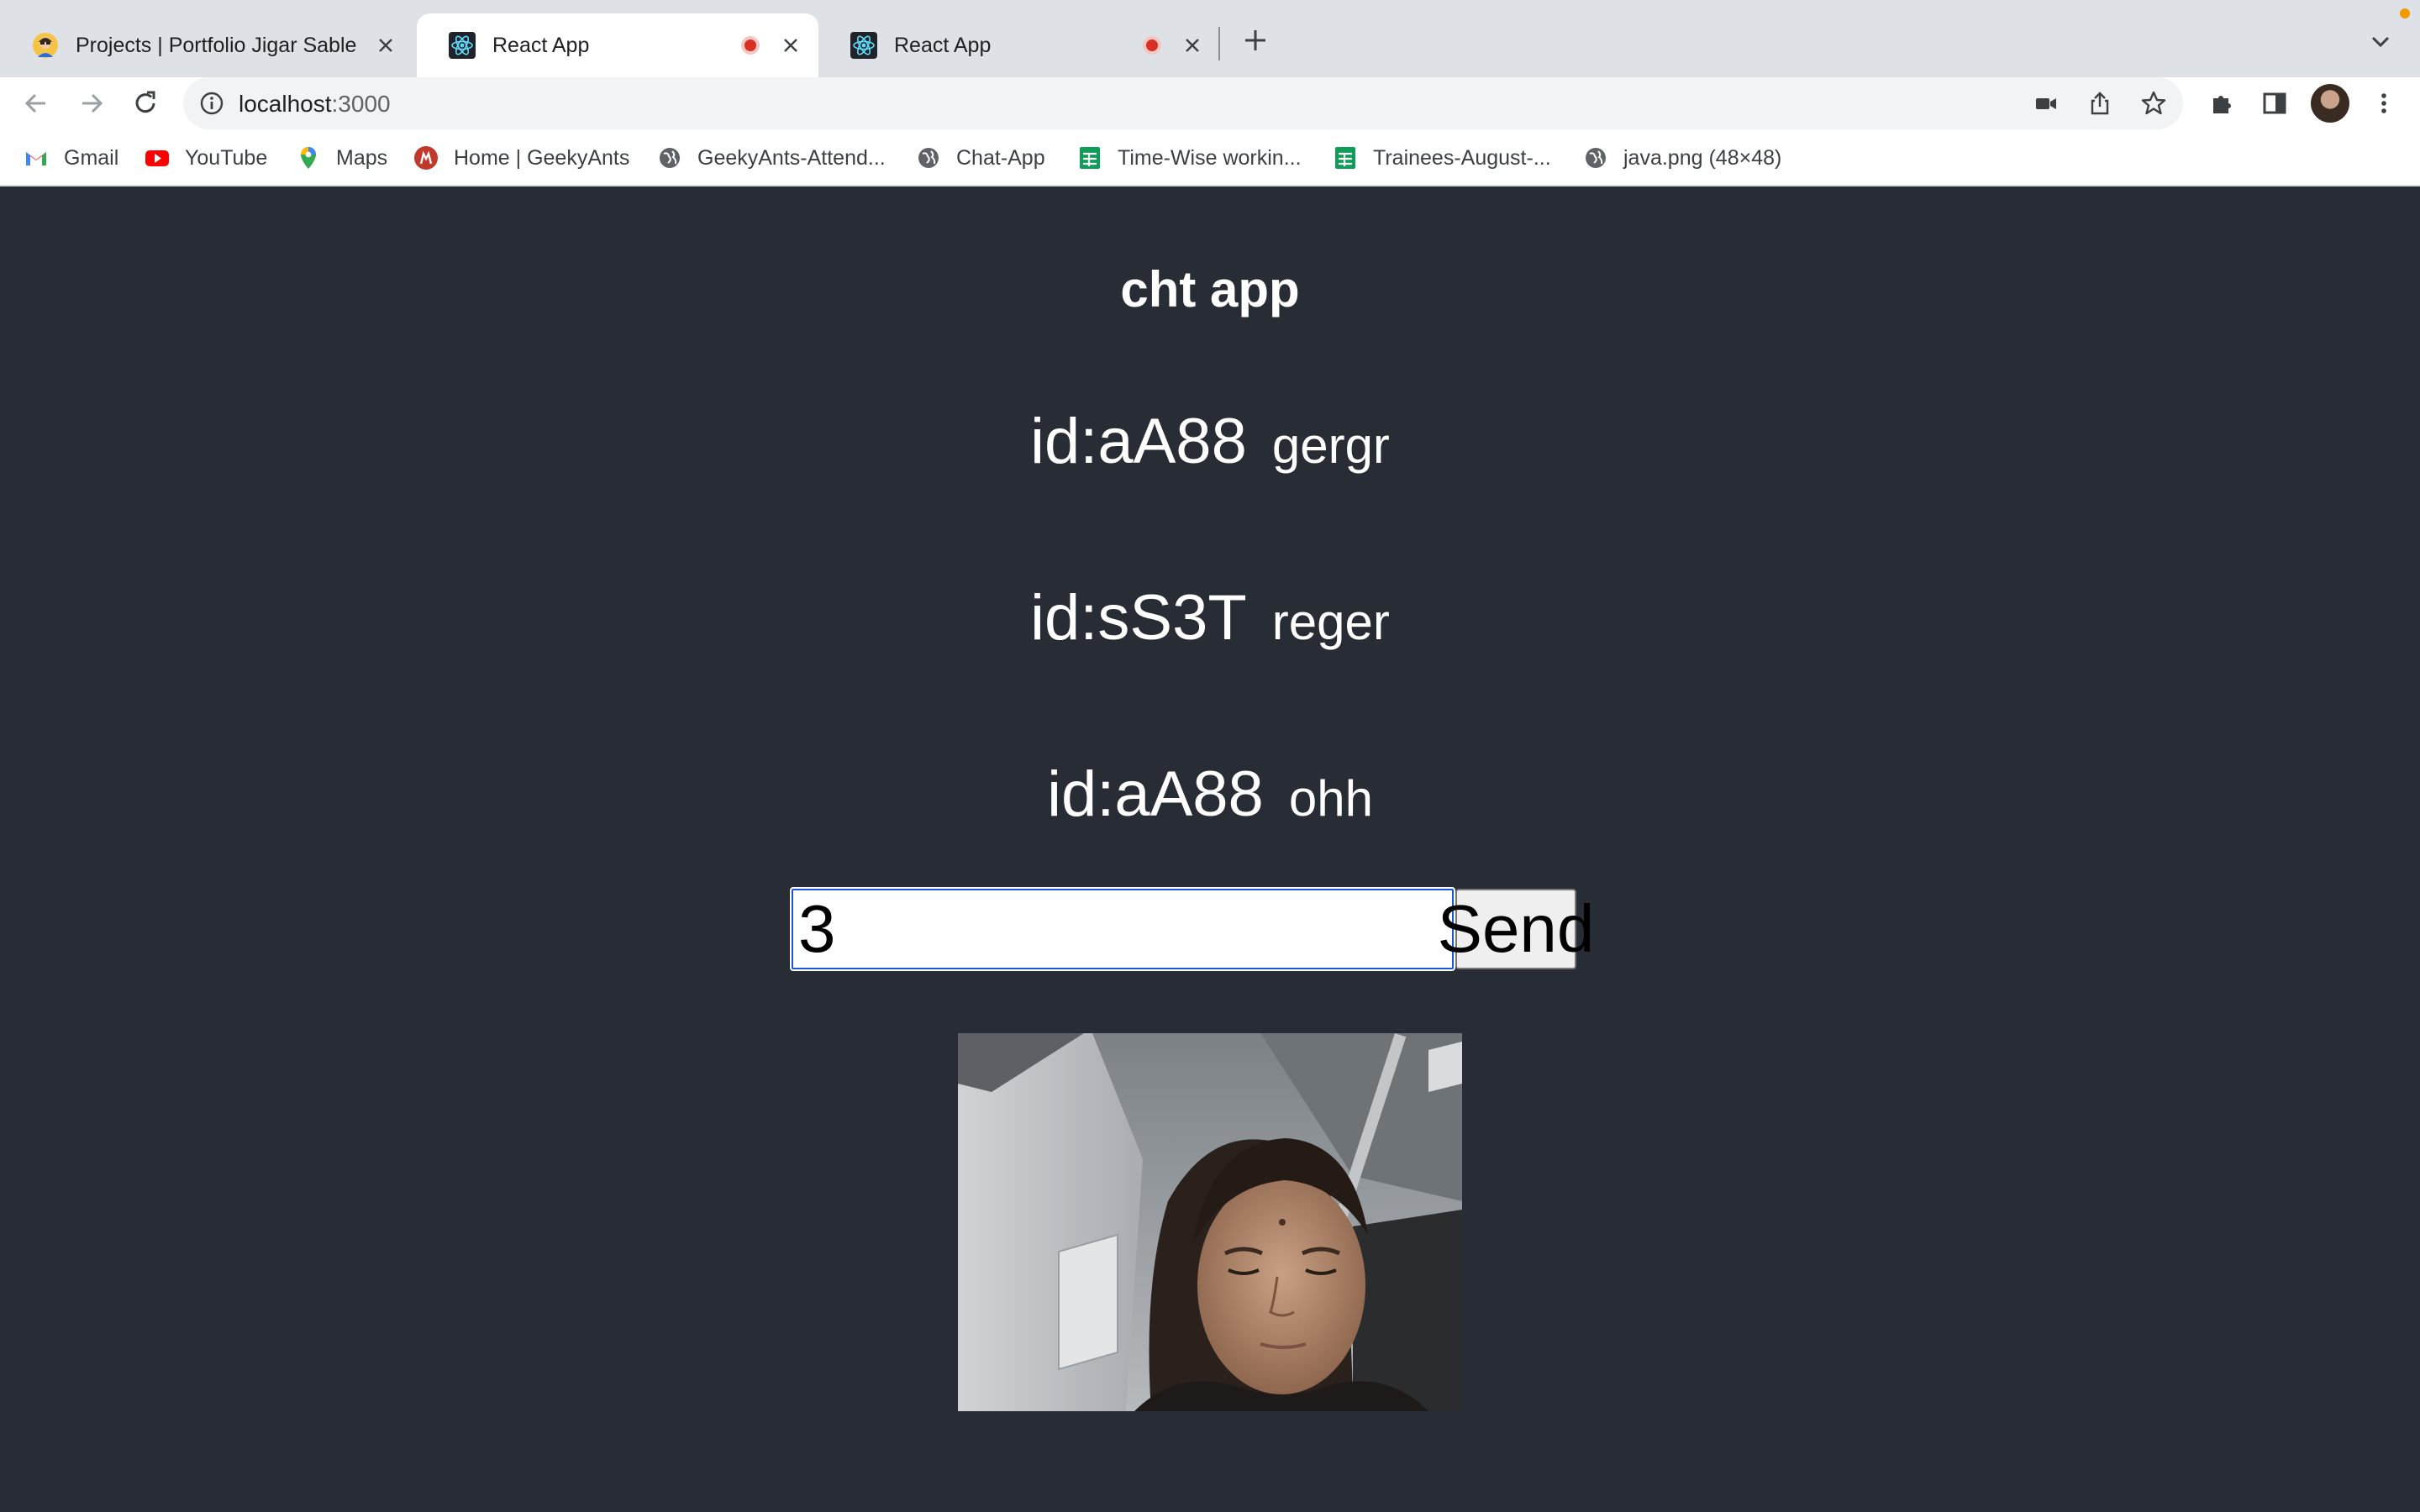 This screenshot has width=2420, height=1512. I want to click on bookmark-label: YouTube, so click(226, 157).